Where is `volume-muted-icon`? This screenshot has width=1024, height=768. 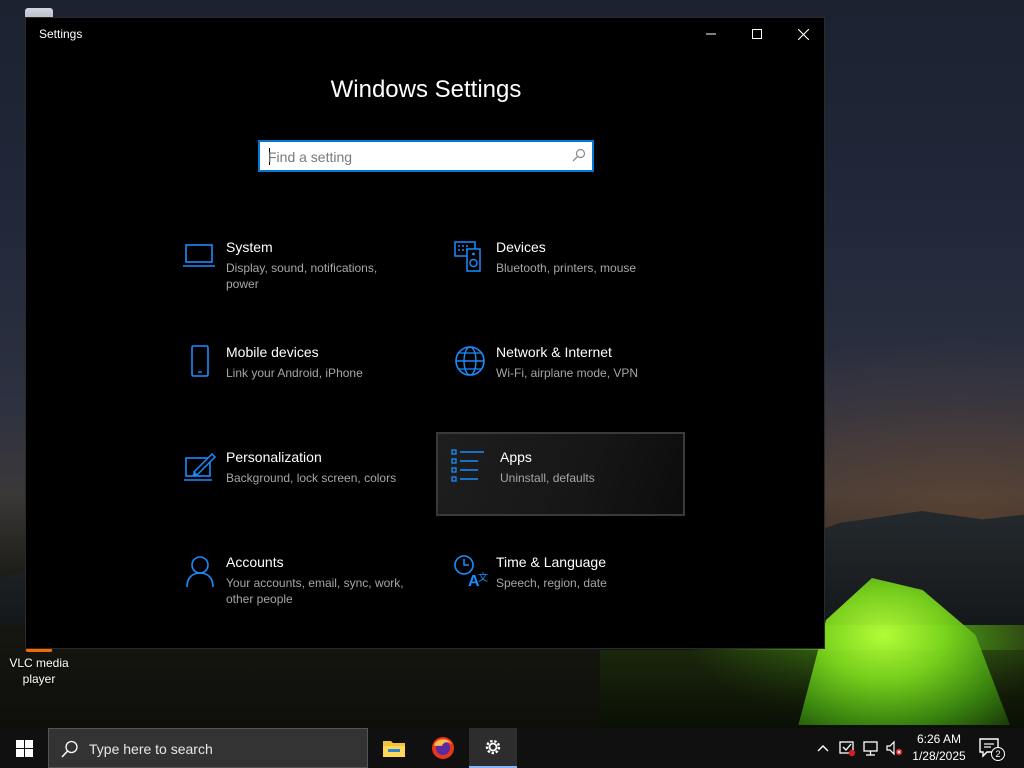
volume-muted-icon is located at coordinates (894, 748).